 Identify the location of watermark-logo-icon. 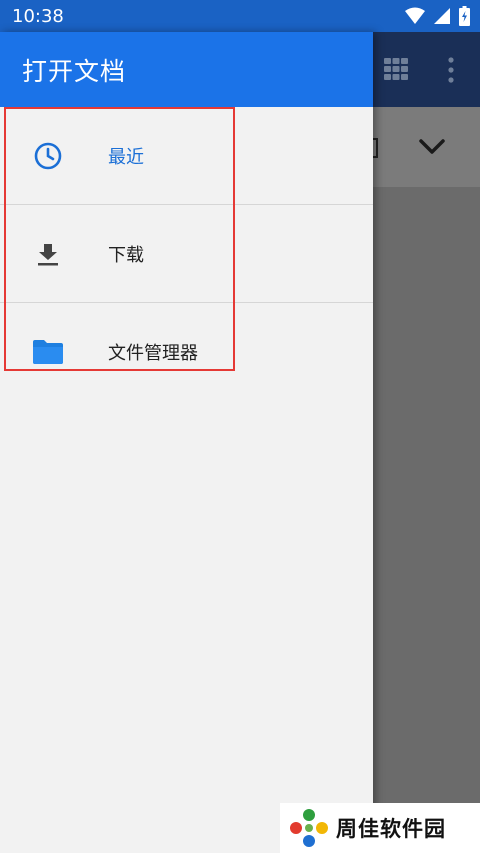
(309, 828).